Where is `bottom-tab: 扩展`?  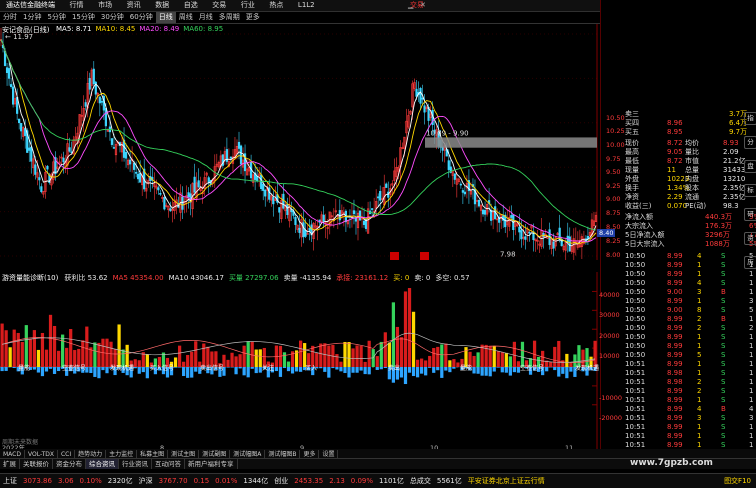 bottom-tab: 扩展 is located at coordinates (10, 464).